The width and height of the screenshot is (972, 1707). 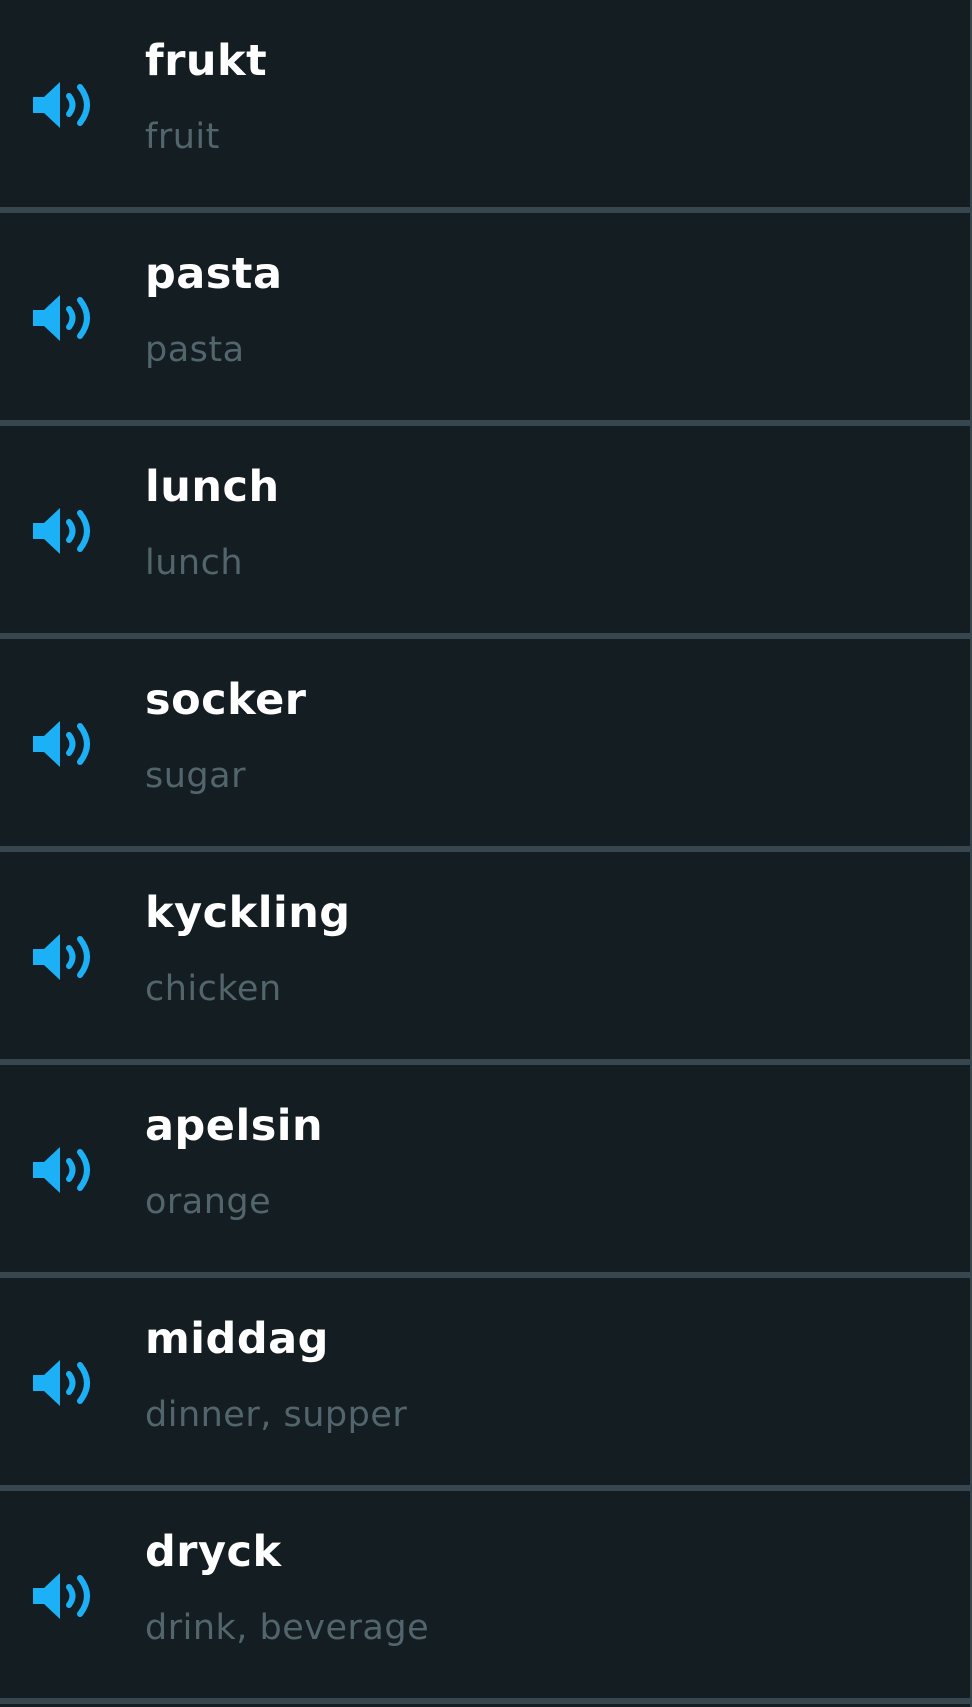 I want to click on translation-text: sugar, so click(x=195, y=776).